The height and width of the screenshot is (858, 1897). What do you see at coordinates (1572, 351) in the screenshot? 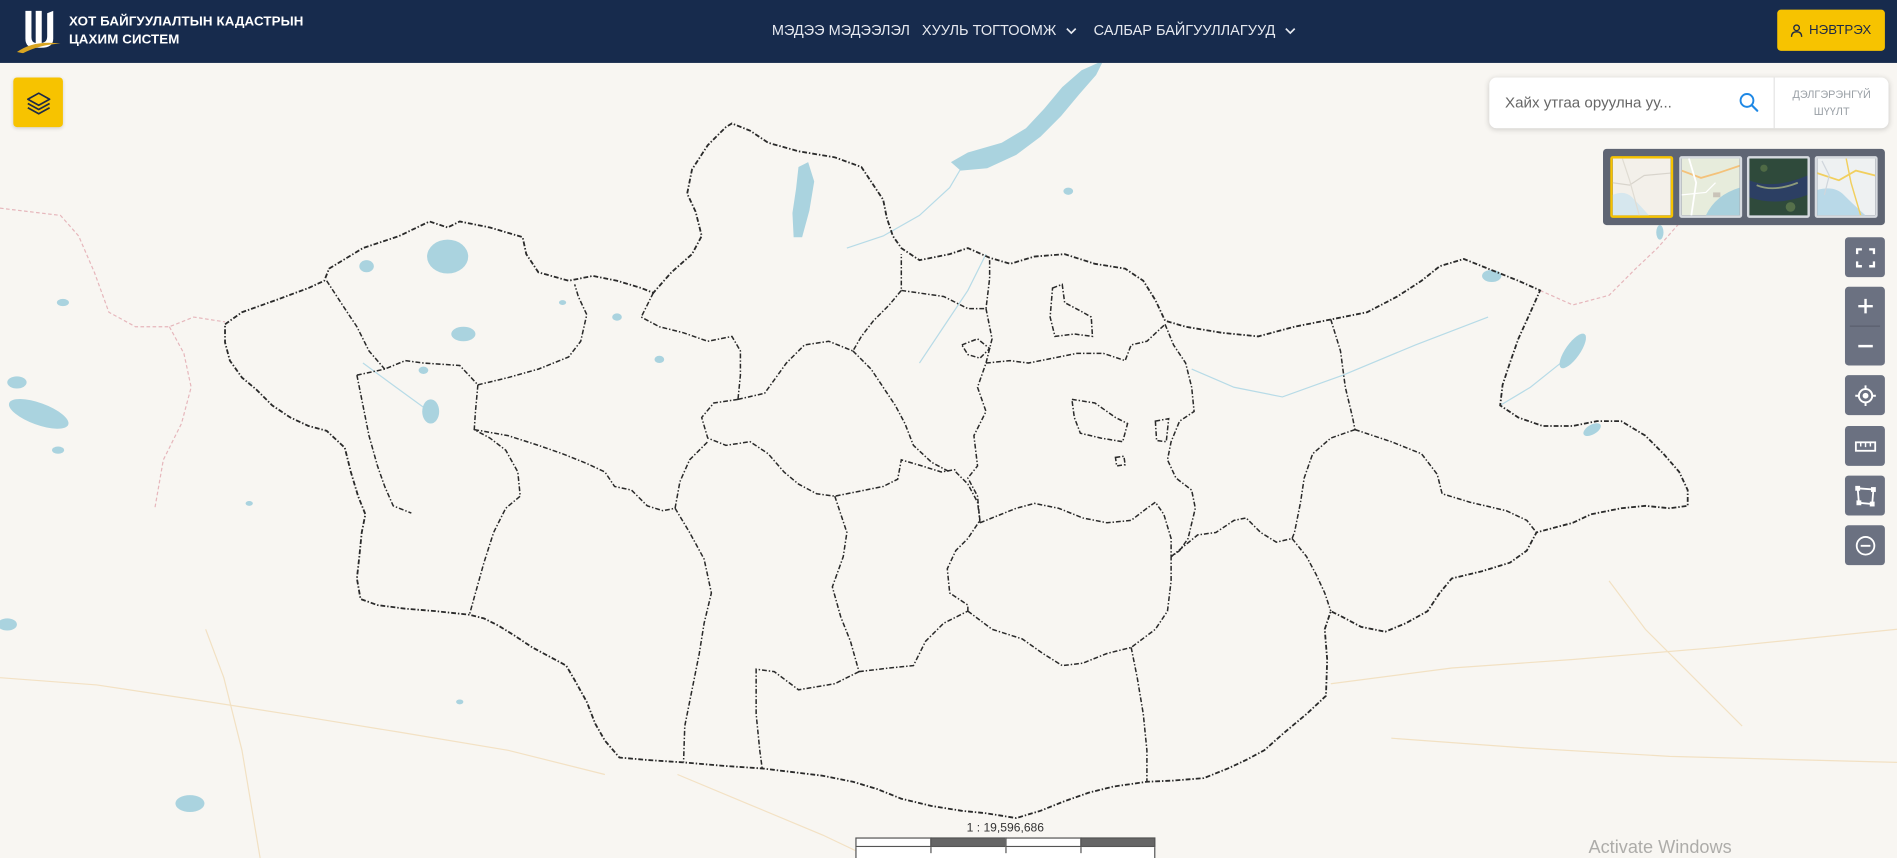
I see `lake-buir` at bounding box center [1572, 351].